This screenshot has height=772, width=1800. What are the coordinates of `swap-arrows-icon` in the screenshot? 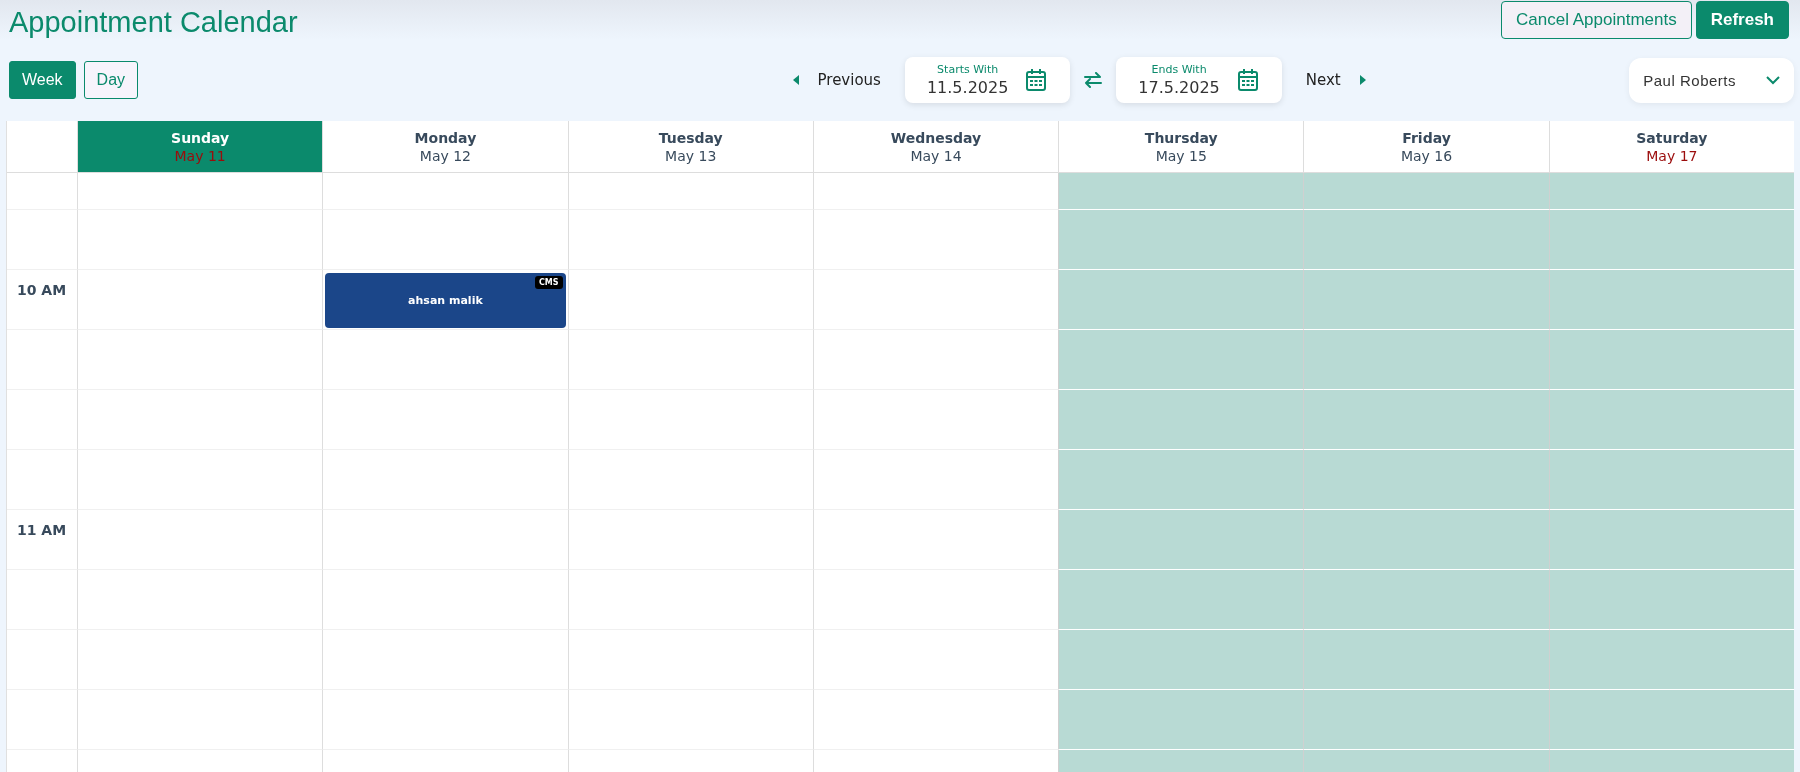 It's located at (1093, 80).